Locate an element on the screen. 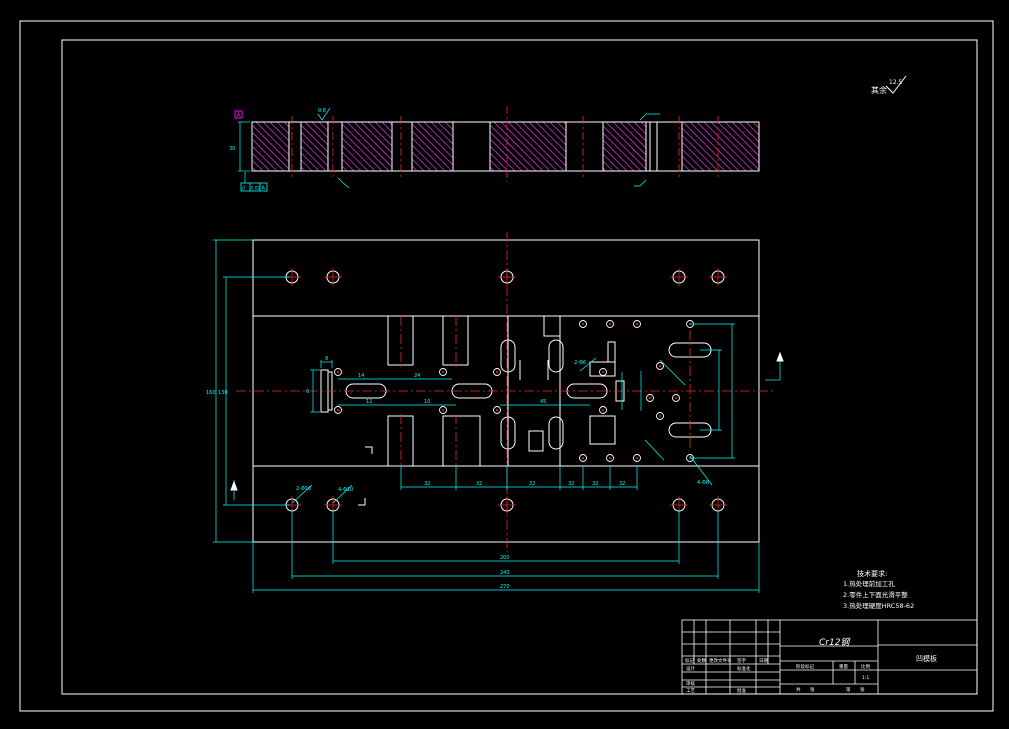 The image size is (1009, 729). flatness-datum: A is located at coordinates (264, 189).